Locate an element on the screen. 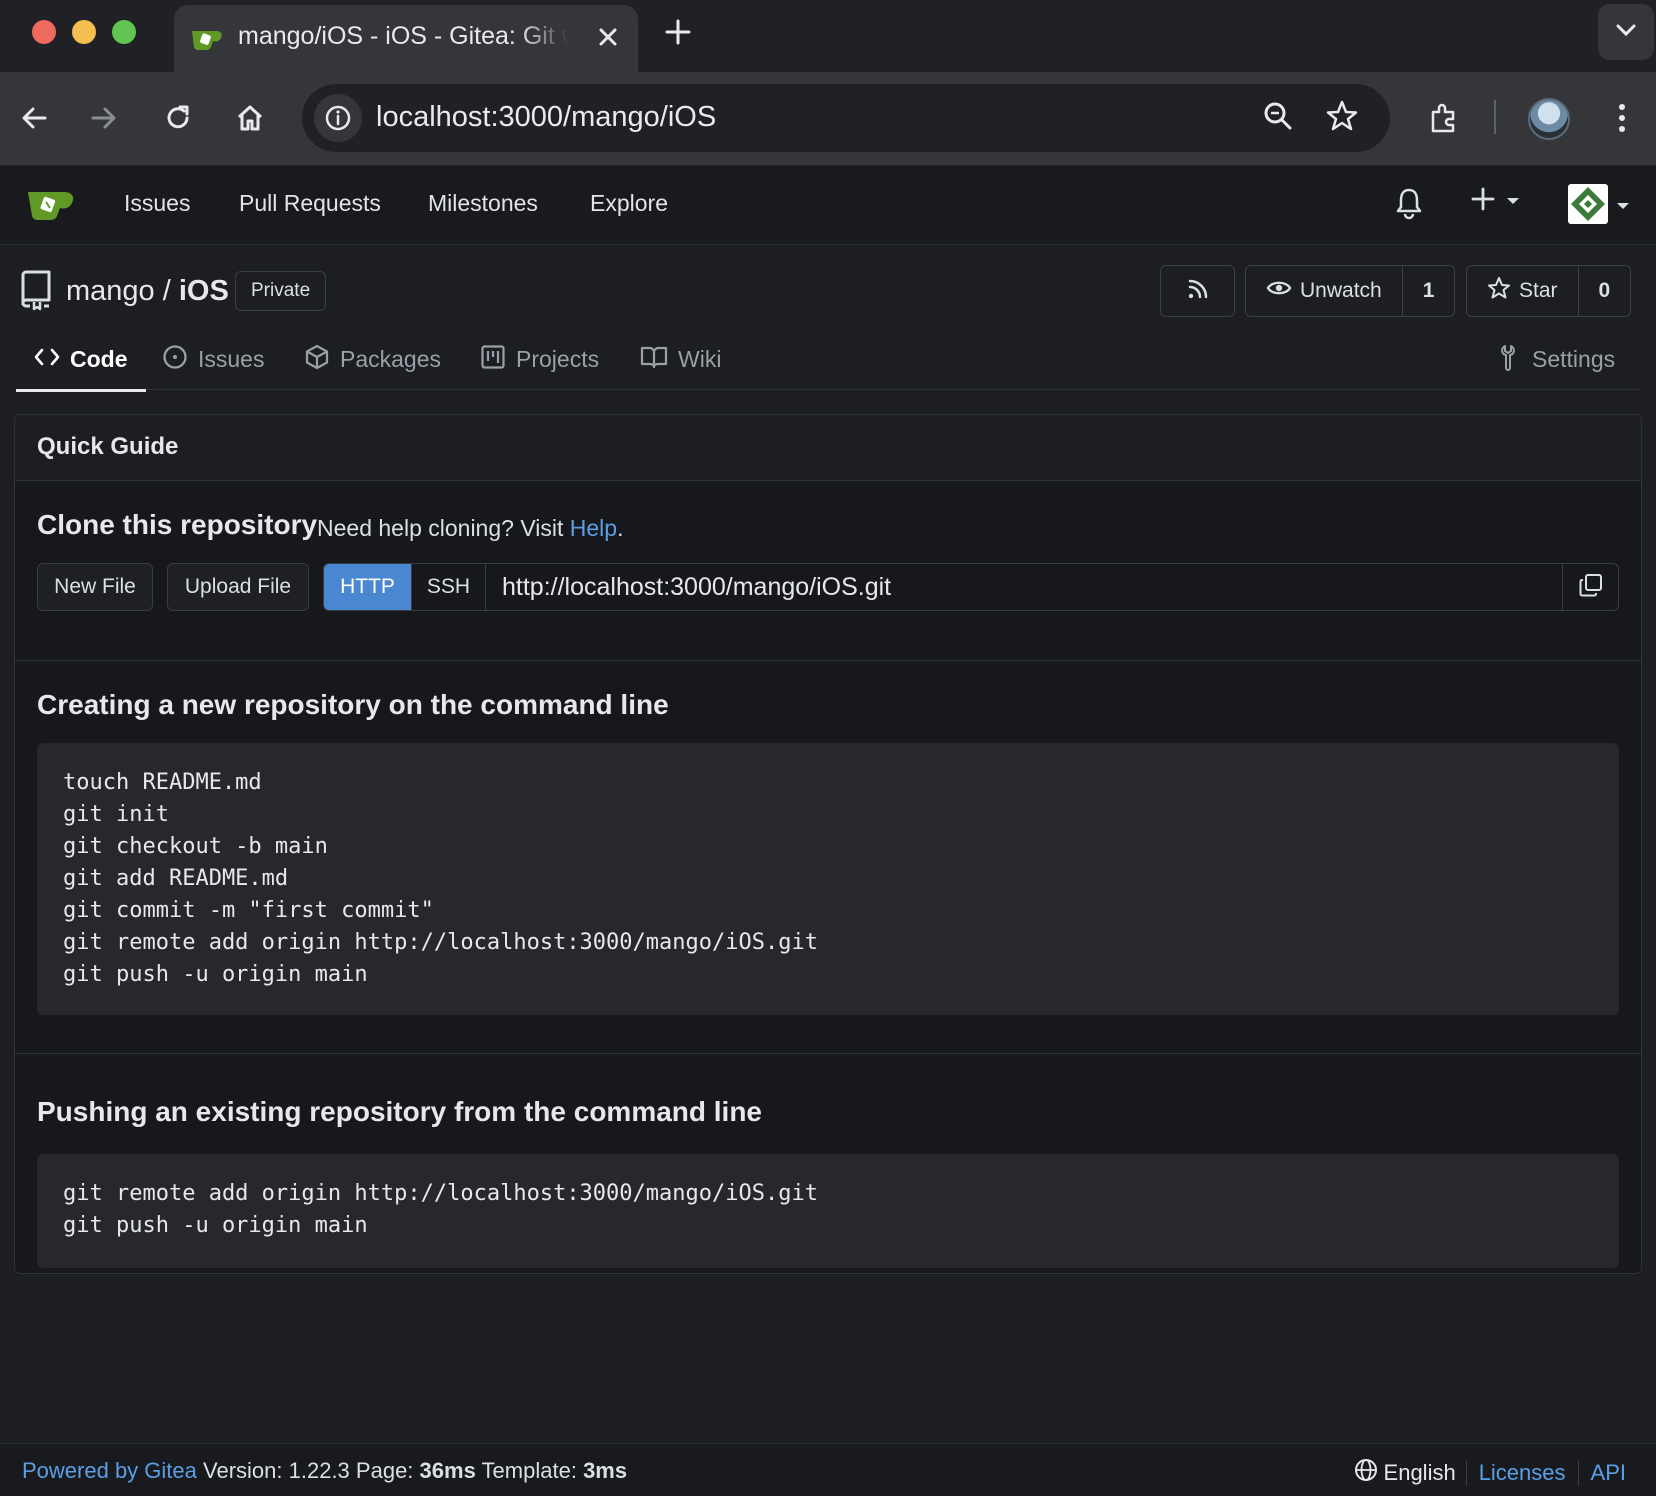 This screenshot has height=1496, width=1656. browser-profile-avatar is located at coordinates (1549, 119).